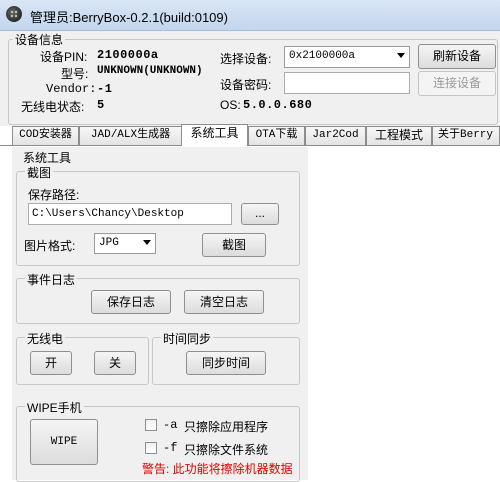  Describe the element at coordinates (54, 195) in the screenshot. I see `save-path-label: 保存路径:` at that location.